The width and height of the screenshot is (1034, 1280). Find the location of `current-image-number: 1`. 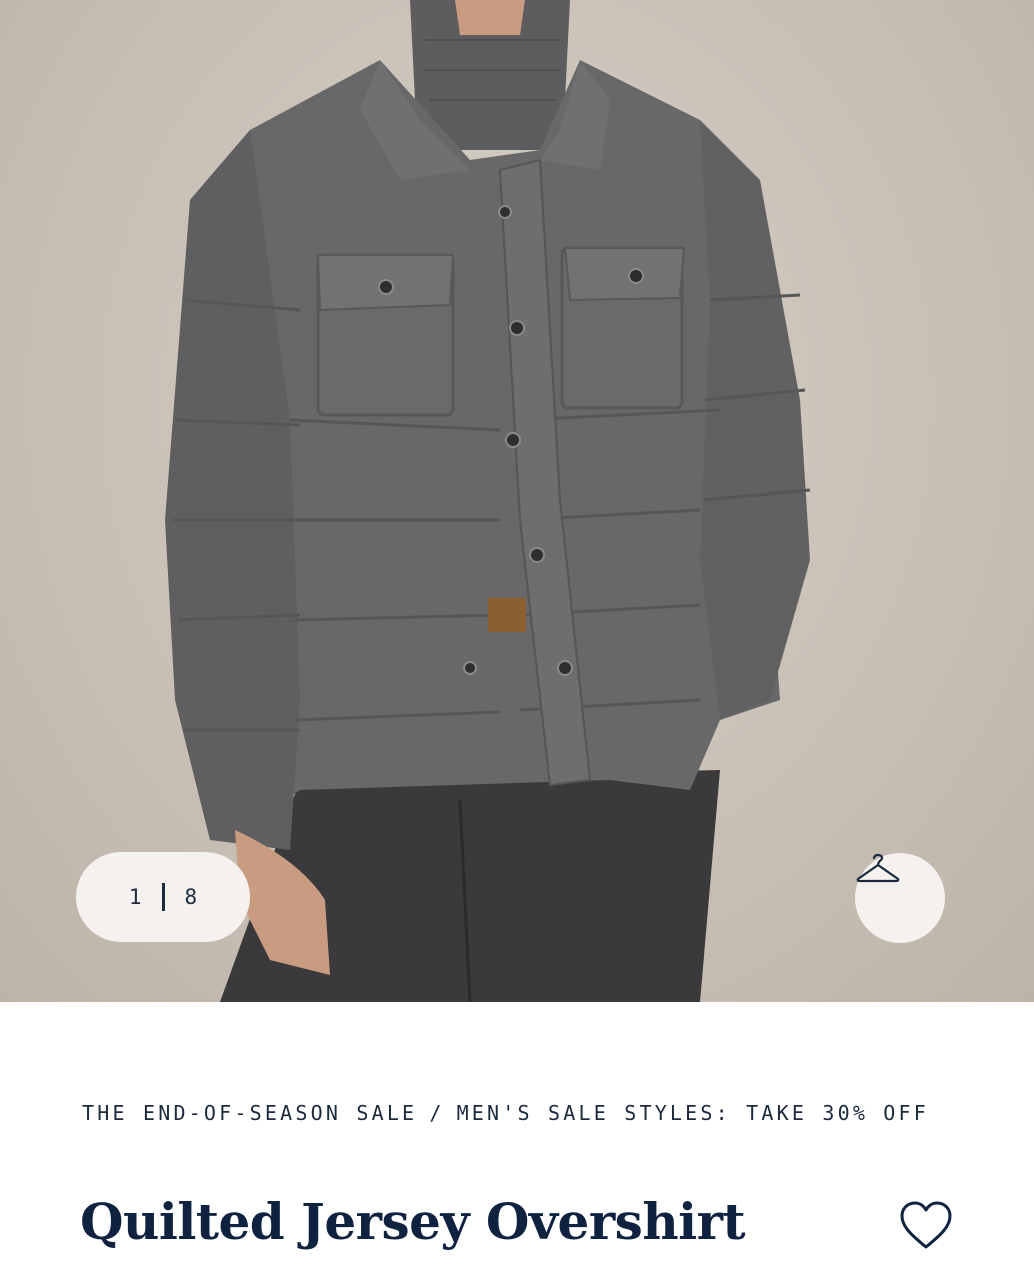

current-image-number: 1 is located at coordinates (135, 897).